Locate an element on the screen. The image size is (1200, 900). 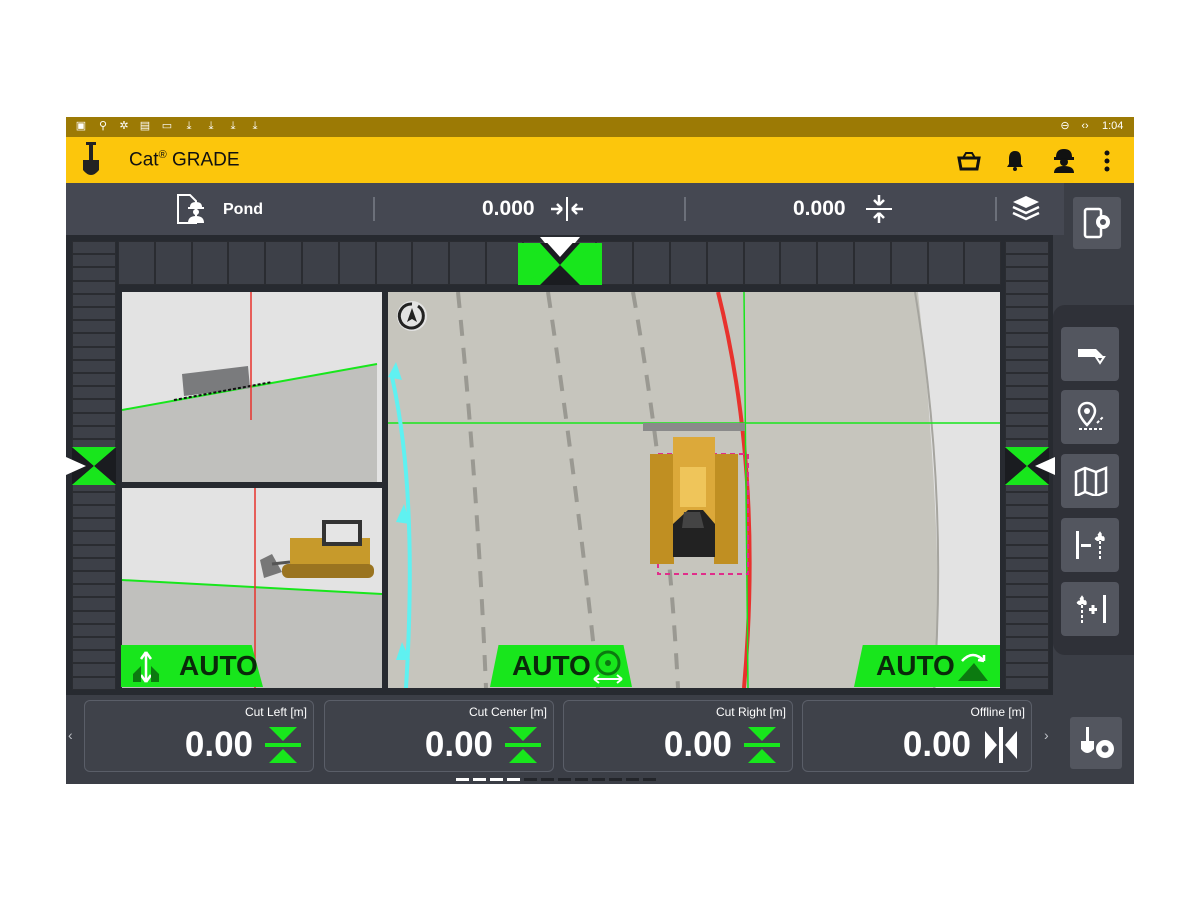
settings-notification-icon: ✲ is located at coordinates (124, 126).